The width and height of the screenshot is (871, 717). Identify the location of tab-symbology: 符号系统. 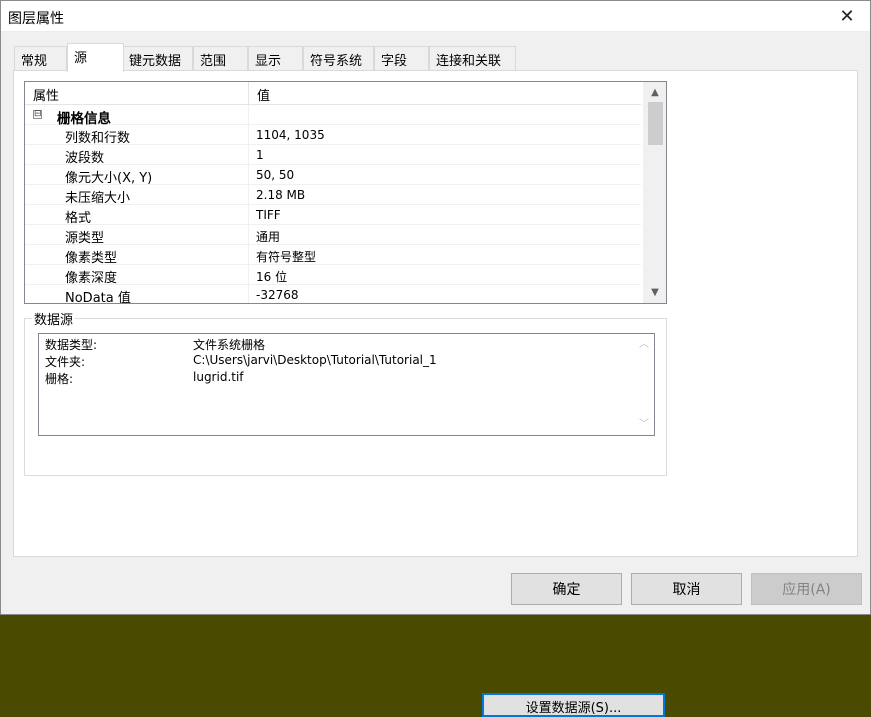
(338, 58).